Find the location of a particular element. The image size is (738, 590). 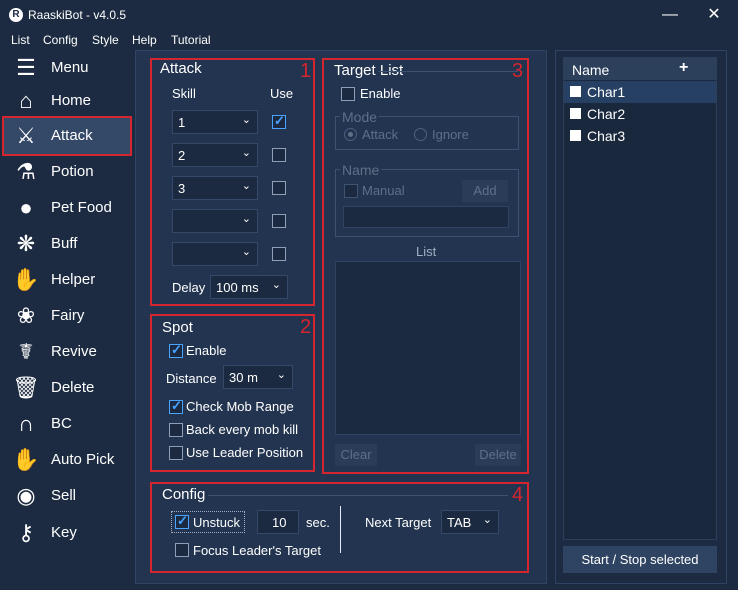

home-icon: ⌂ is located at coordinates (26, 100).